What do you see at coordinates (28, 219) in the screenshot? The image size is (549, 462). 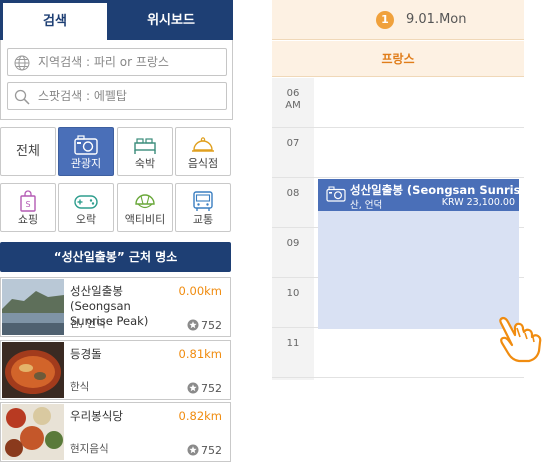 I see `category-label: 쇼핑` at bounding box center [28, 219].